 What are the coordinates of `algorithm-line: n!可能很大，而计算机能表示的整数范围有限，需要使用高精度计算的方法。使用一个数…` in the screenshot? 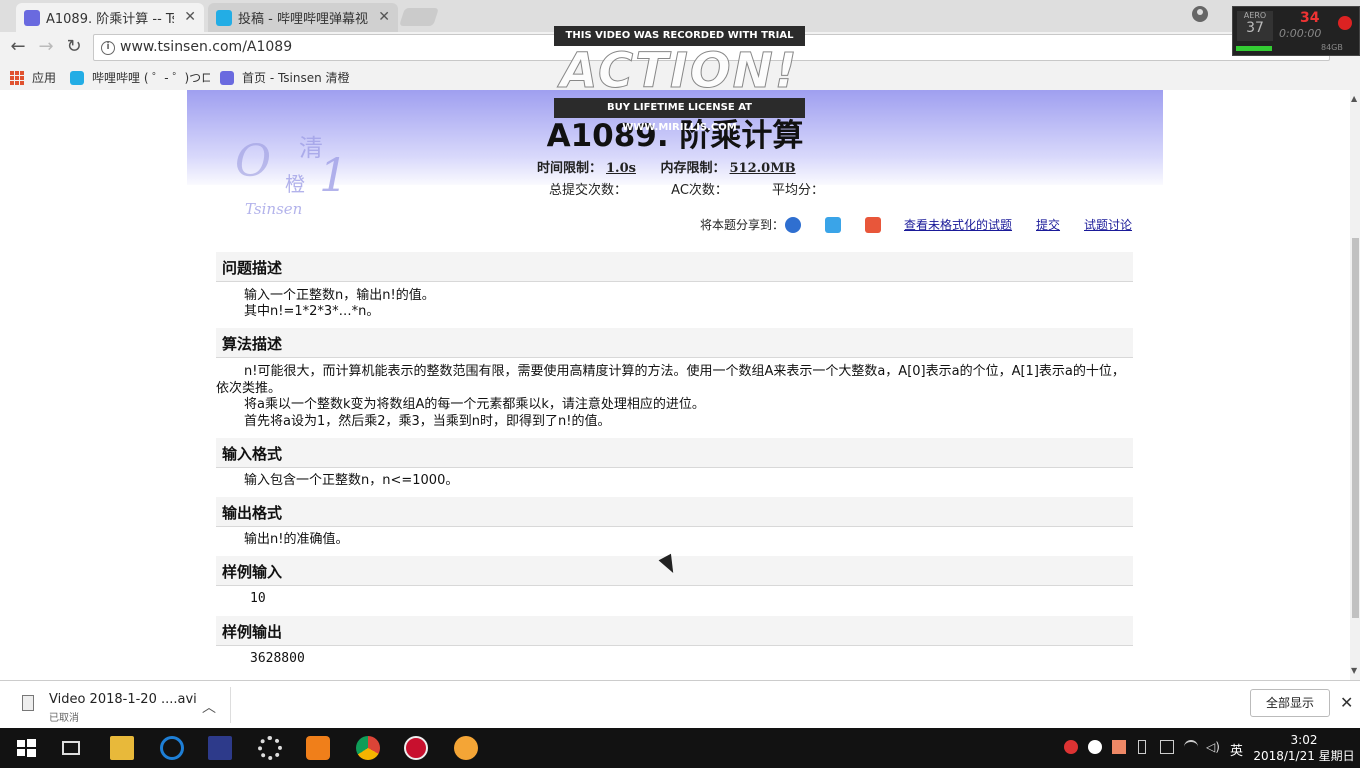 It's located at (670, 380).